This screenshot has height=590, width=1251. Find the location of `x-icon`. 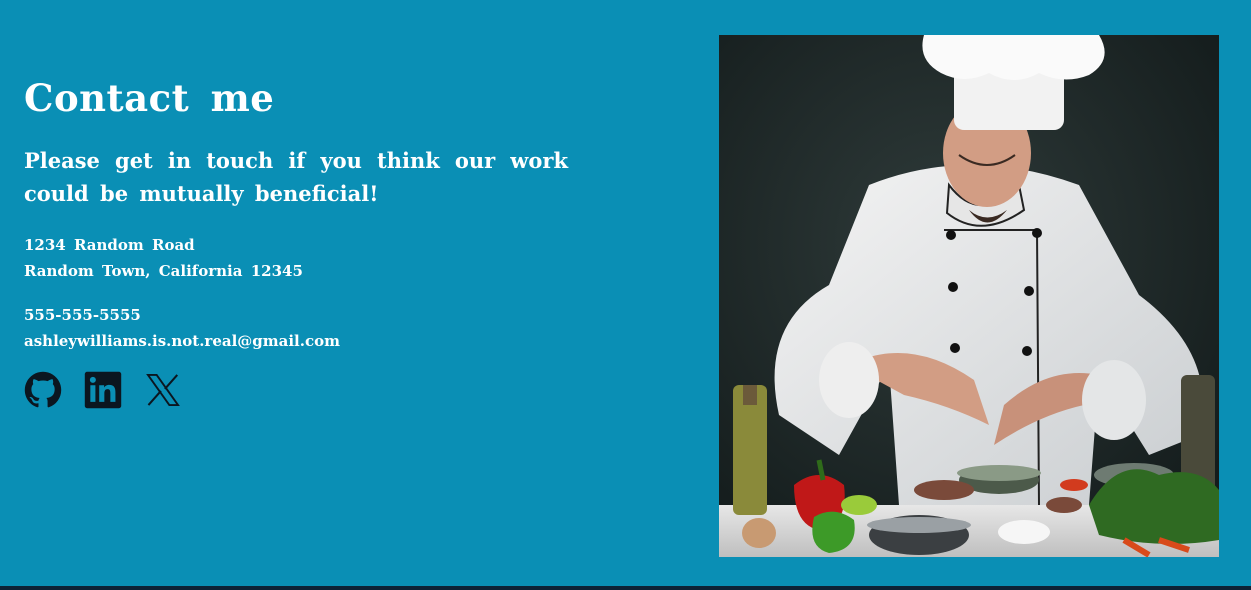

x-icon is located at coordinates (163, 390).